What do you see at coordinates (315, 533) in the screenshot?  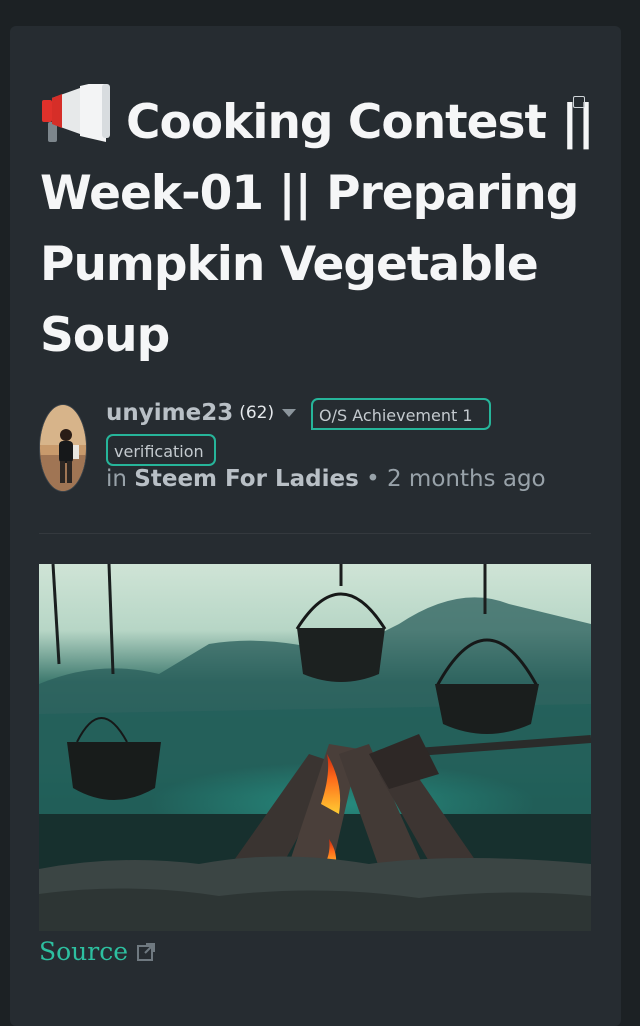 I see `divider` at bounding box center [315, 533].